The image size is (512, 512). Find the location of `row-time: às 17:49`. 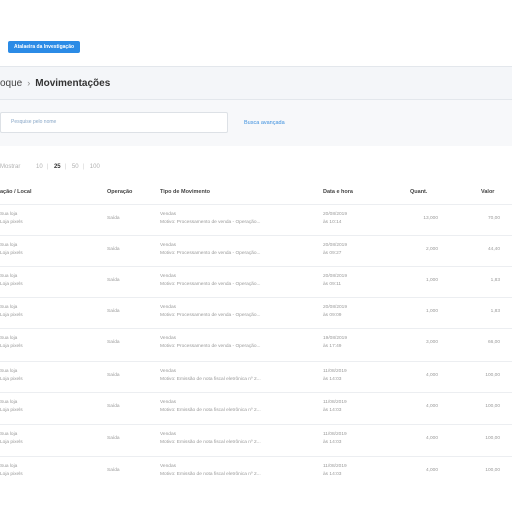

row-time: às 17:49 is located at coordinates (332, 346).